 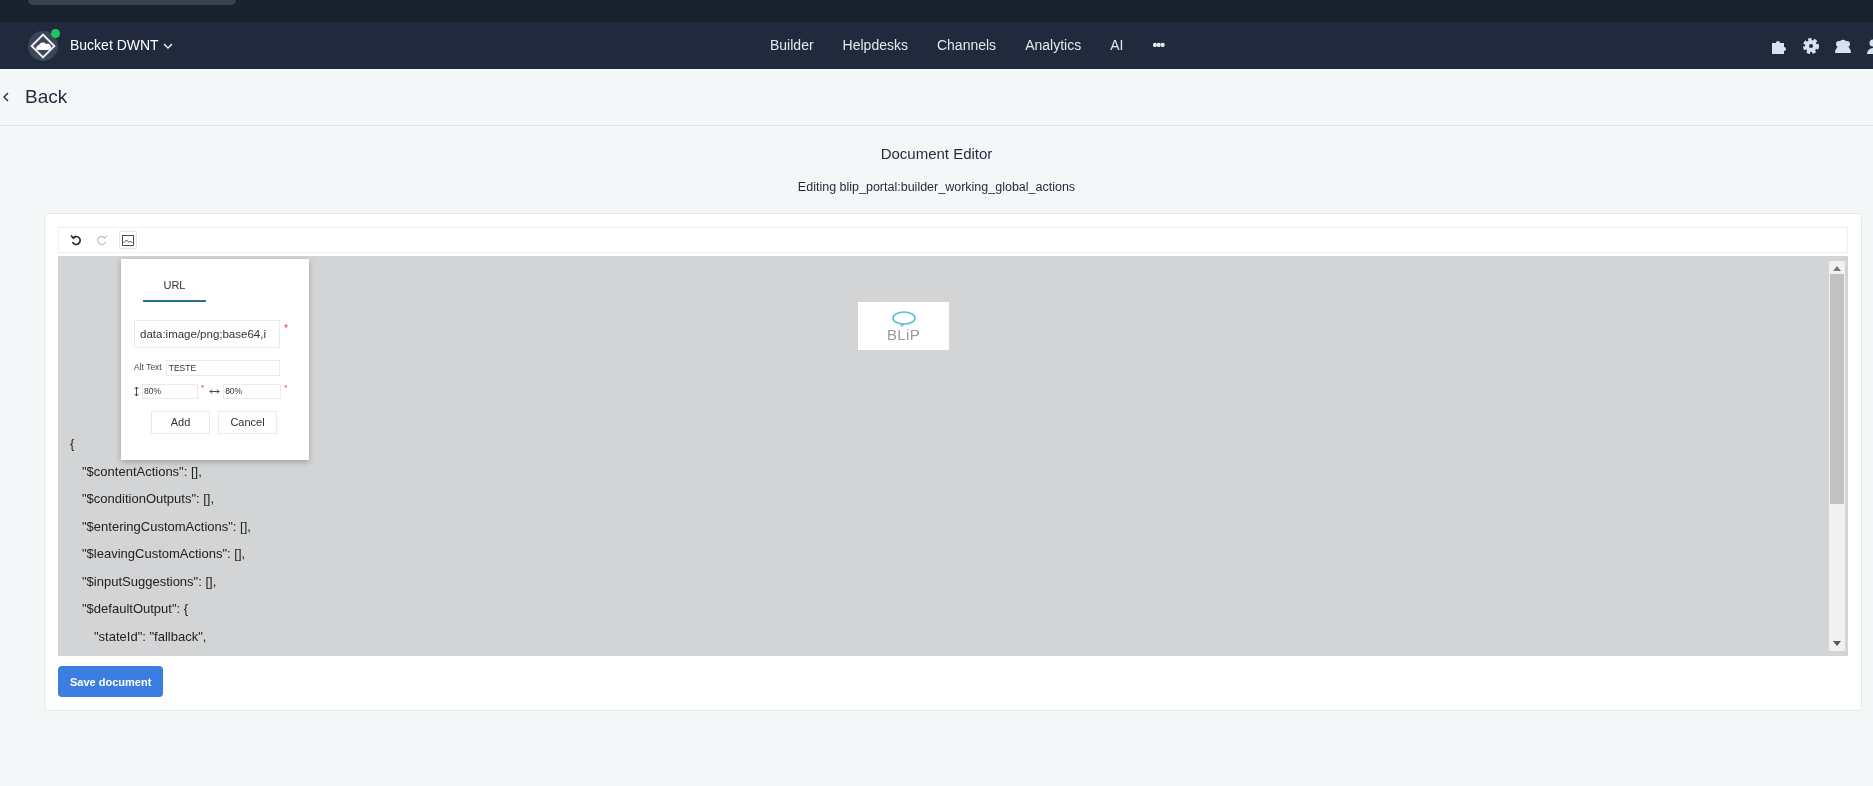 I want to click on redo-icon, so click(x=102, y=240).